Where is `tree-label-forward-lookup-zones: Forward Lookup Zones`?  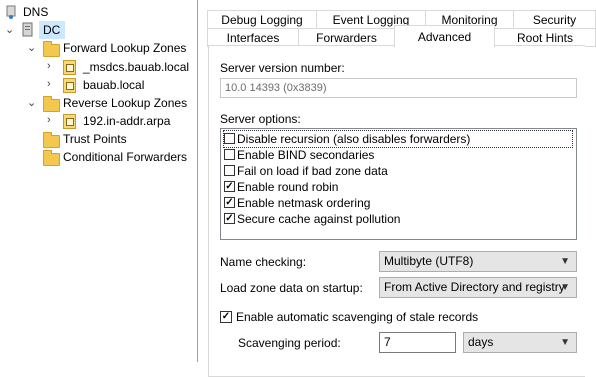
tree-label-forward-lookup-zones: Forward Lookup Zones is located at coordinates (125, 48).